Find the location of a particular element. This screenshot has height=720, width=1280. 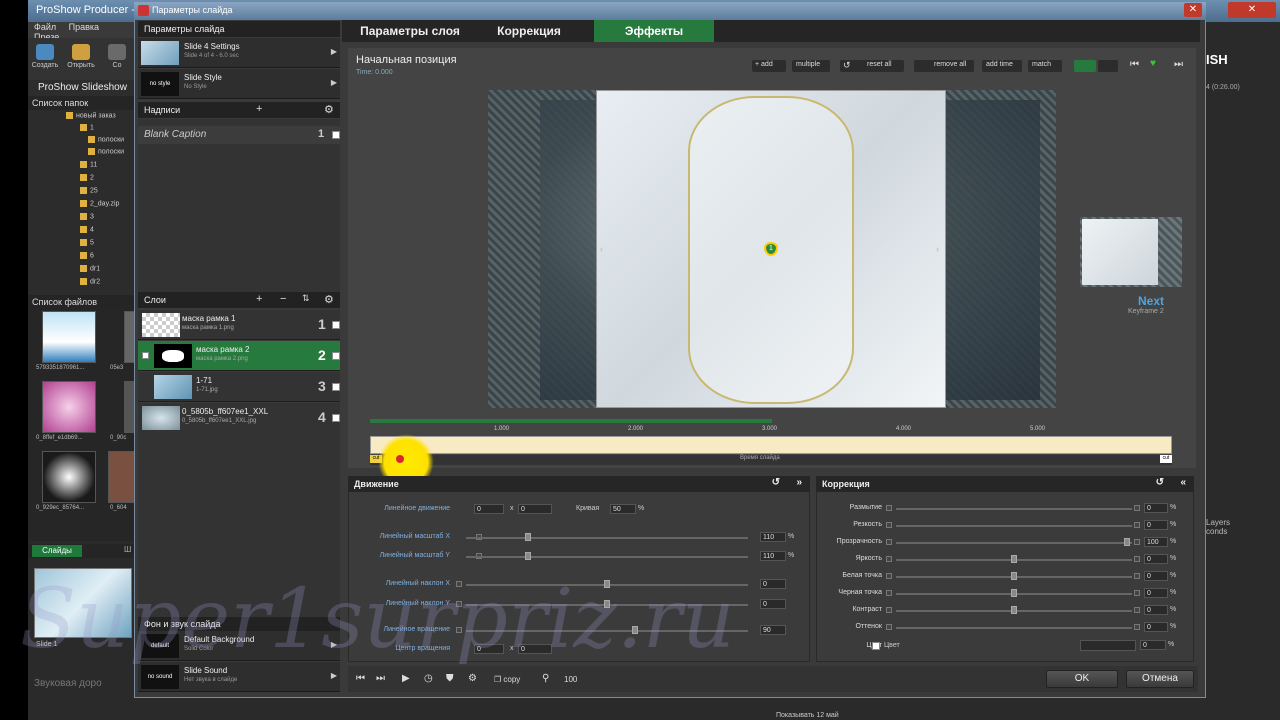

tab-second: Ш is located at coordinates (127, 549).